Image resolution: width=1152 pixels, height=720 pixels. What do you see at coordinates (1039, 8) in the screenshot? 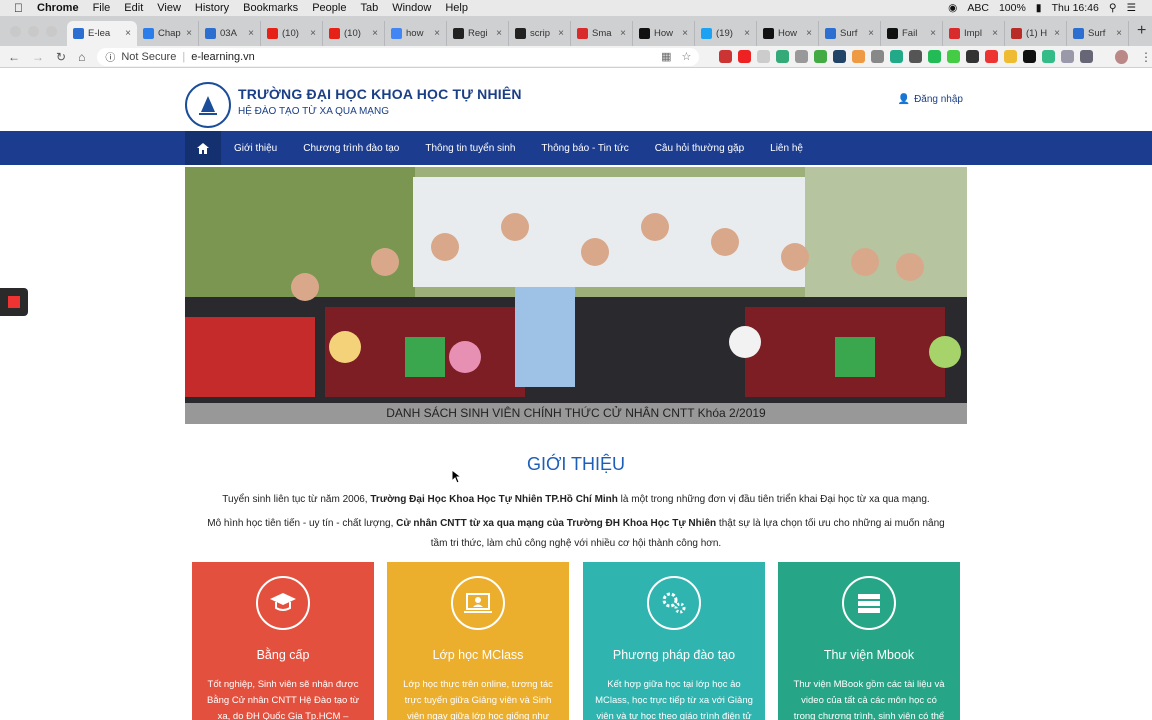
I see `battery-icon: ▮` at bounding box center [1039, 8].